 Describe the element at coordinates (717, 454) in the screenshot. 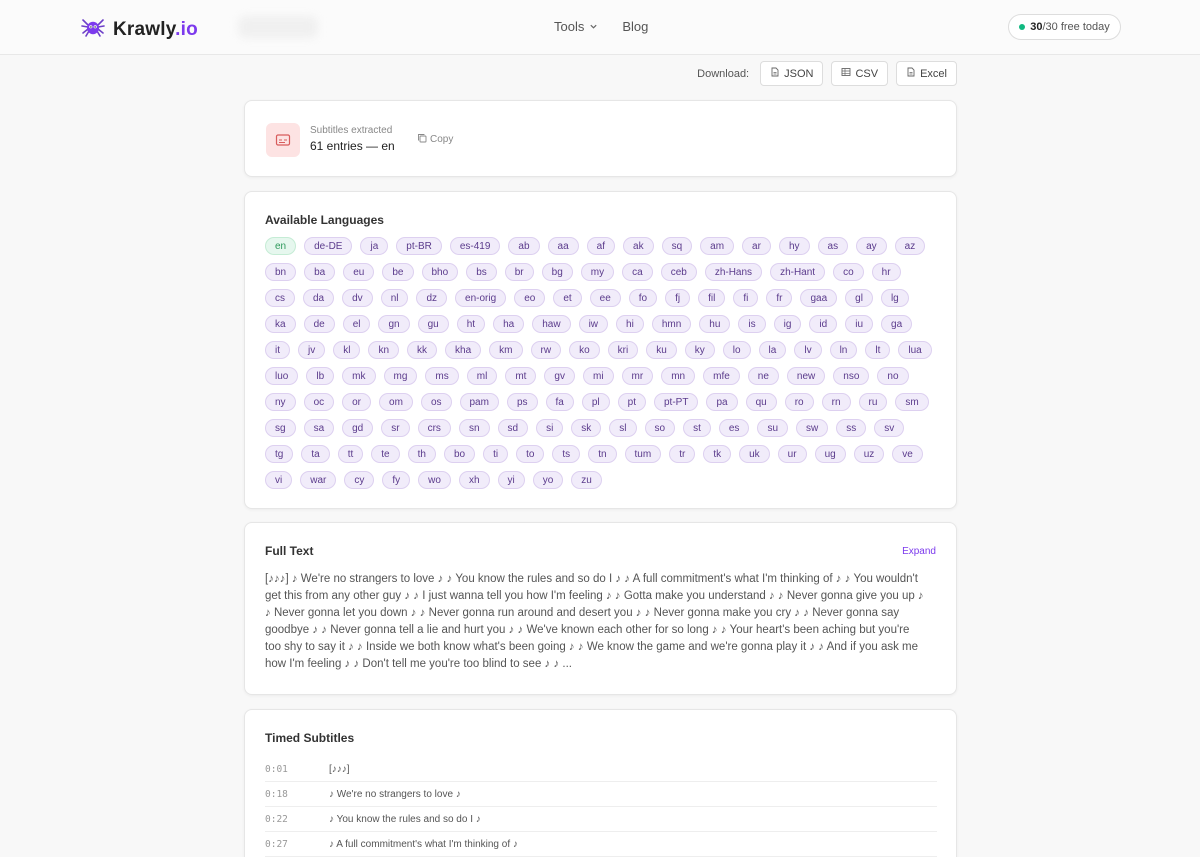

I see `language-chip: tk` at that location.